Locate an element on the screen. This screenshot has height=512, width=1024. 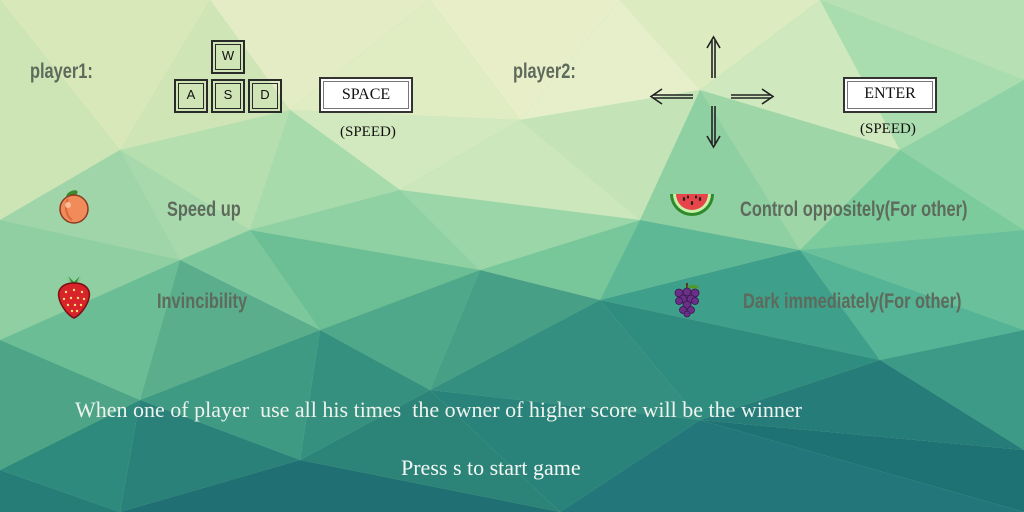
space-key: SPACE is located at coordinates (366, 95).